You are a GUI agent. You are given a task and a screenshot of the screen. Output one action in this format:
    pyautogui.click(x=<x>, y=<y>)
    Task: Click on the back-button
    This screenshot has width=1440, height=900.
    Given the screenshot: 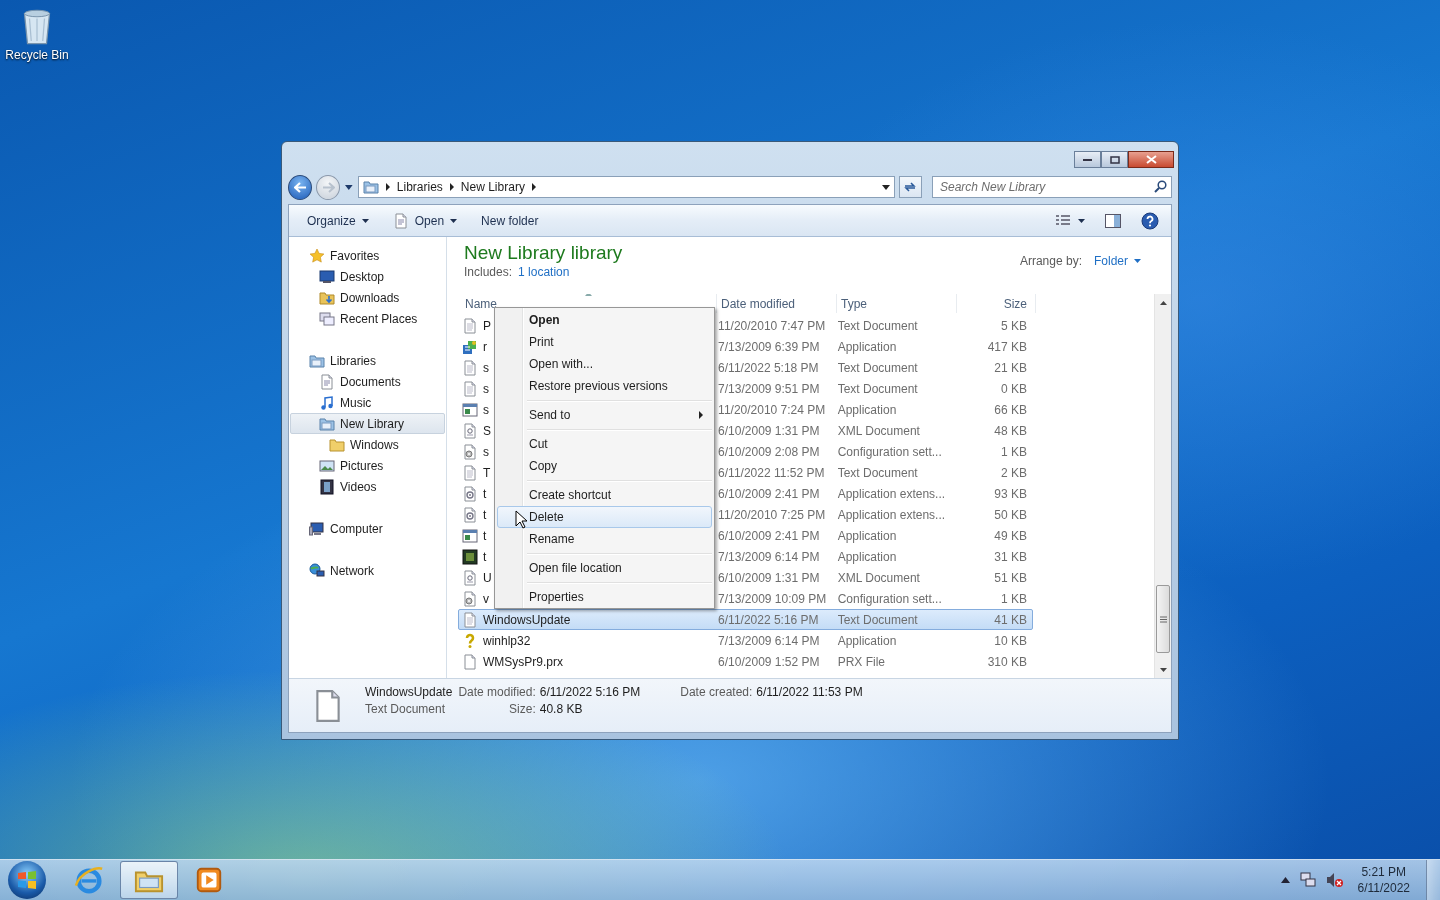 What is the action you would take?
    pyautogui.click(x=300, y=187)
    